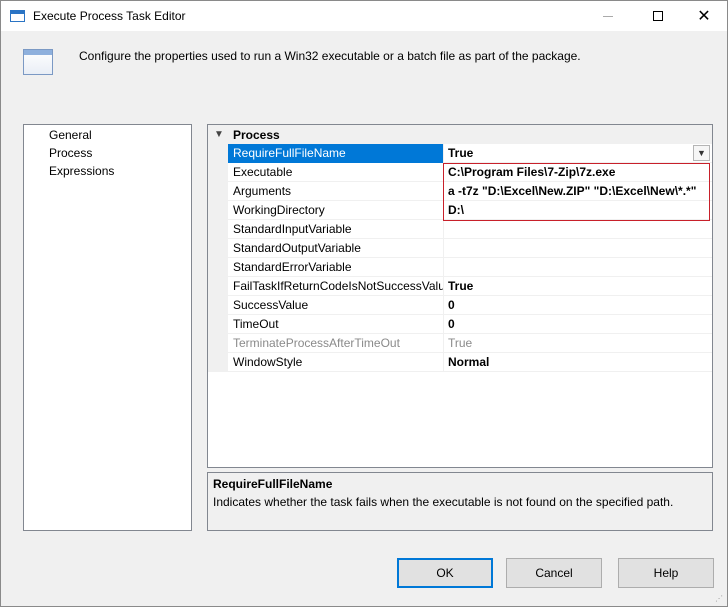 The image size is (728, 607). What do you see at coordinates (70, 153) in the screenshot?
I see `nav-item-process: Process` at bounding box center [70, 153].